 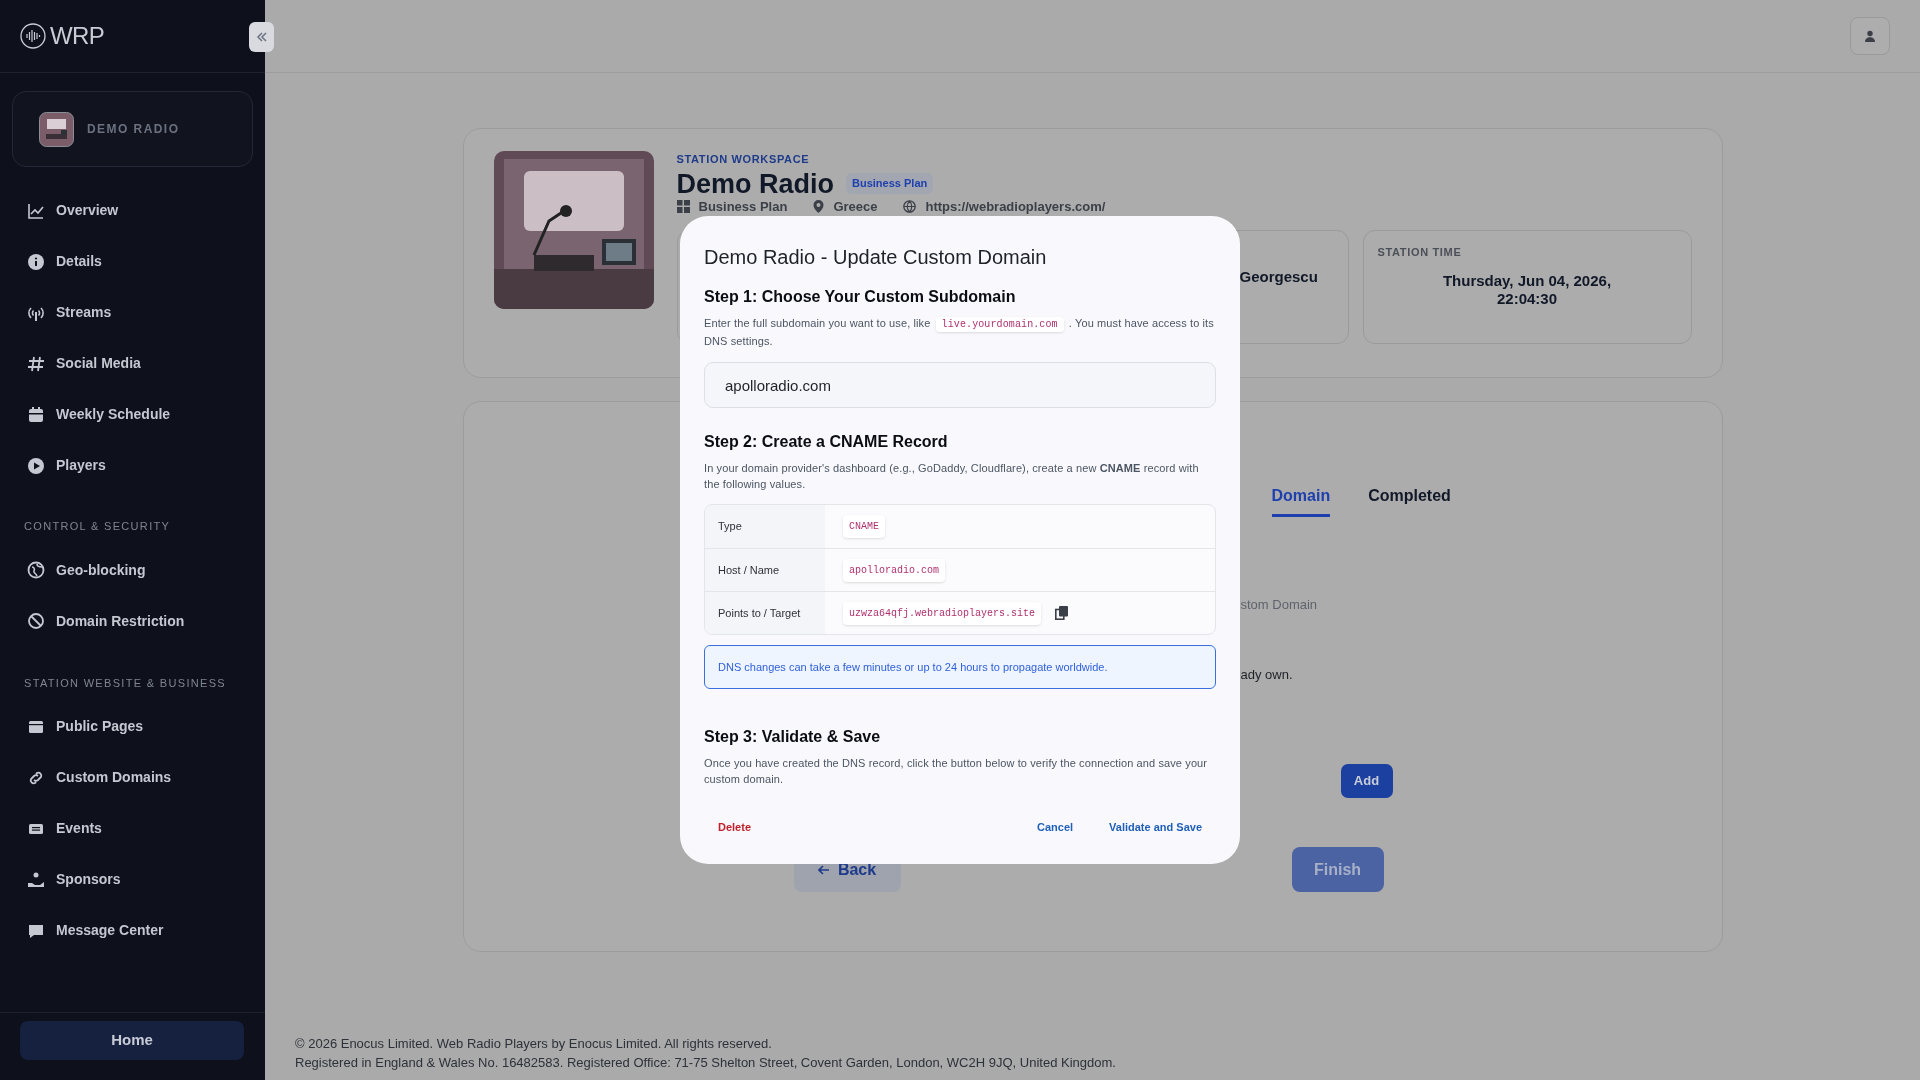 I want to click on globe-icon, so click(x=910, y=206).